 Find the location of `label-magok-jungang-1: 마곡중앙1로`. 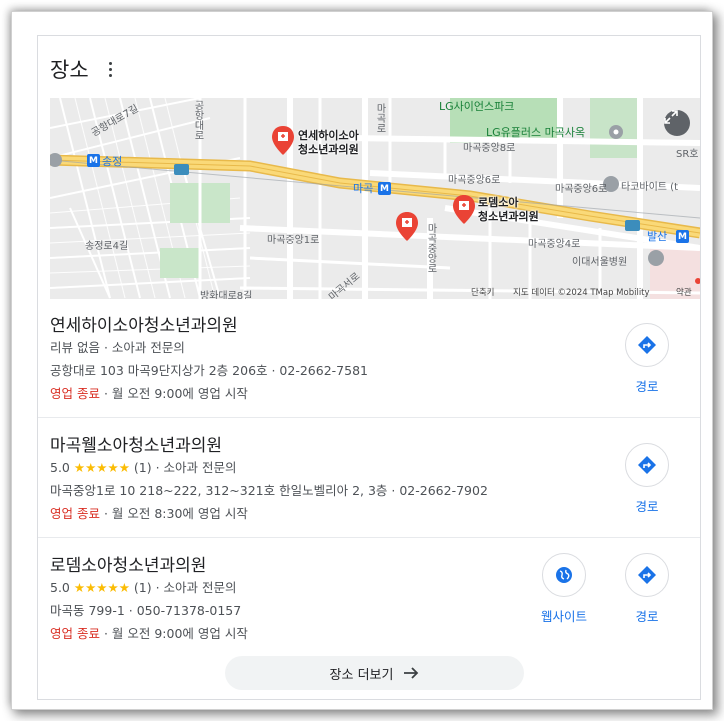

label-magok-jungang-1: 마곡중앙1로 is located at coordinates (293, 240).